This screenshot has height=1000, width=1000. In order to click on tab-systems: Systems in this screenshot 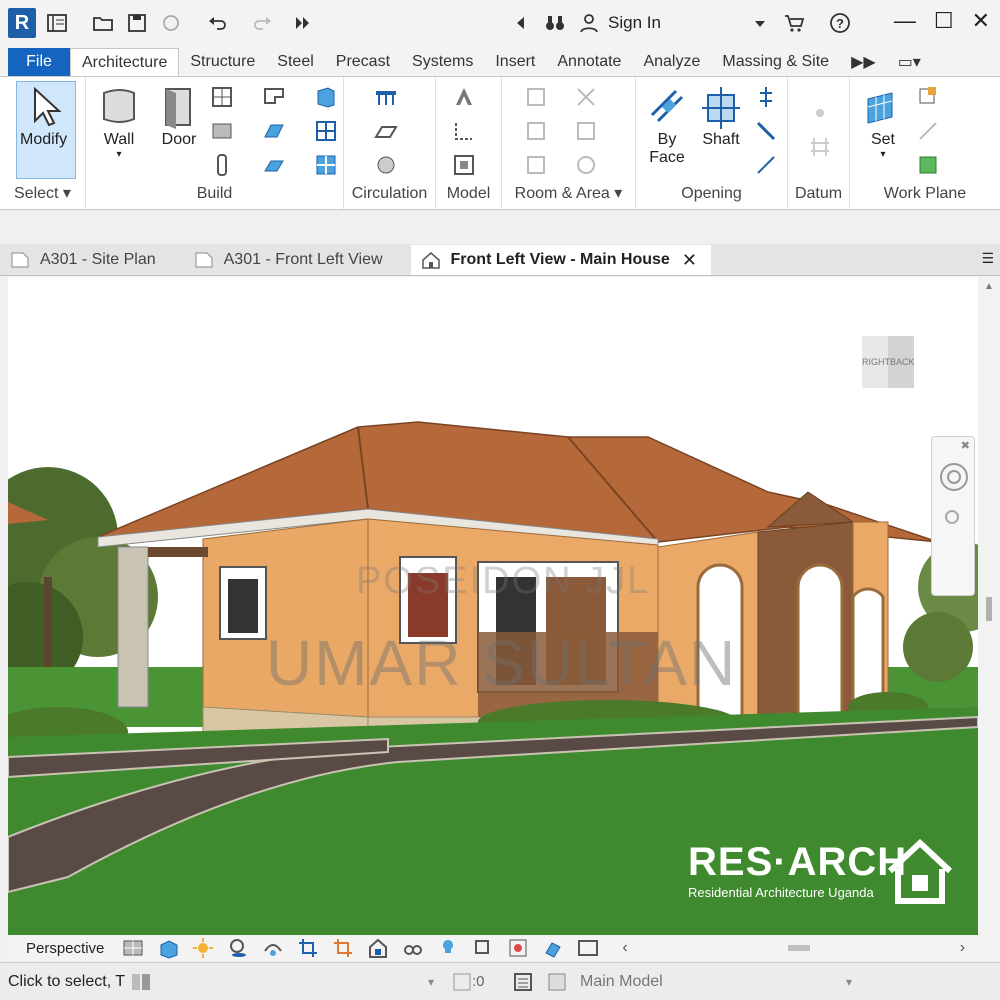, I will do `click(442, 62)`.